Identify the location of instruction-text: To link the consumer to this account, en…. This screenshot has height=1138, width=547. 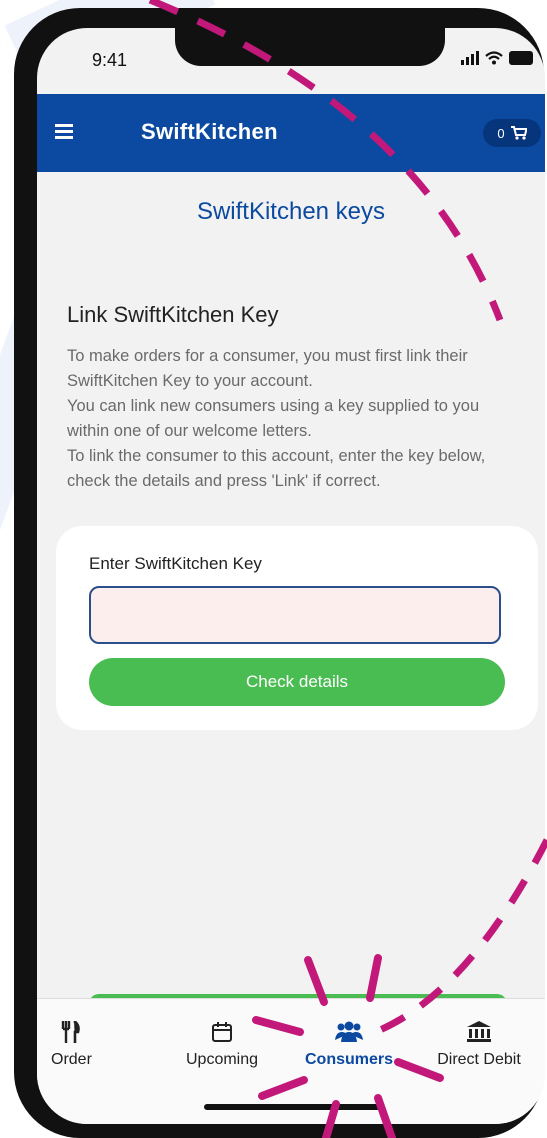
(276, 468).